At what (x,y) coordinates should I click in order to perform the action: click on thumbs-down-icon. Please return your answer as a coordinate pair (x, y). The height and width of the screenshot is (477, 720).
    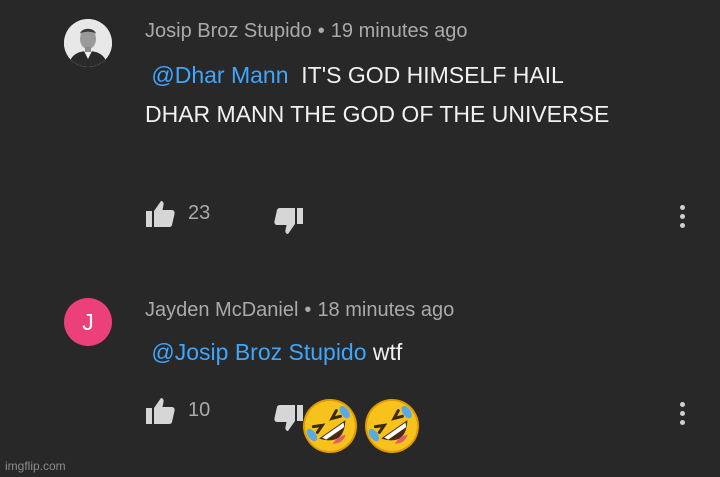
    Looking at the image, I should click on (288, 220).